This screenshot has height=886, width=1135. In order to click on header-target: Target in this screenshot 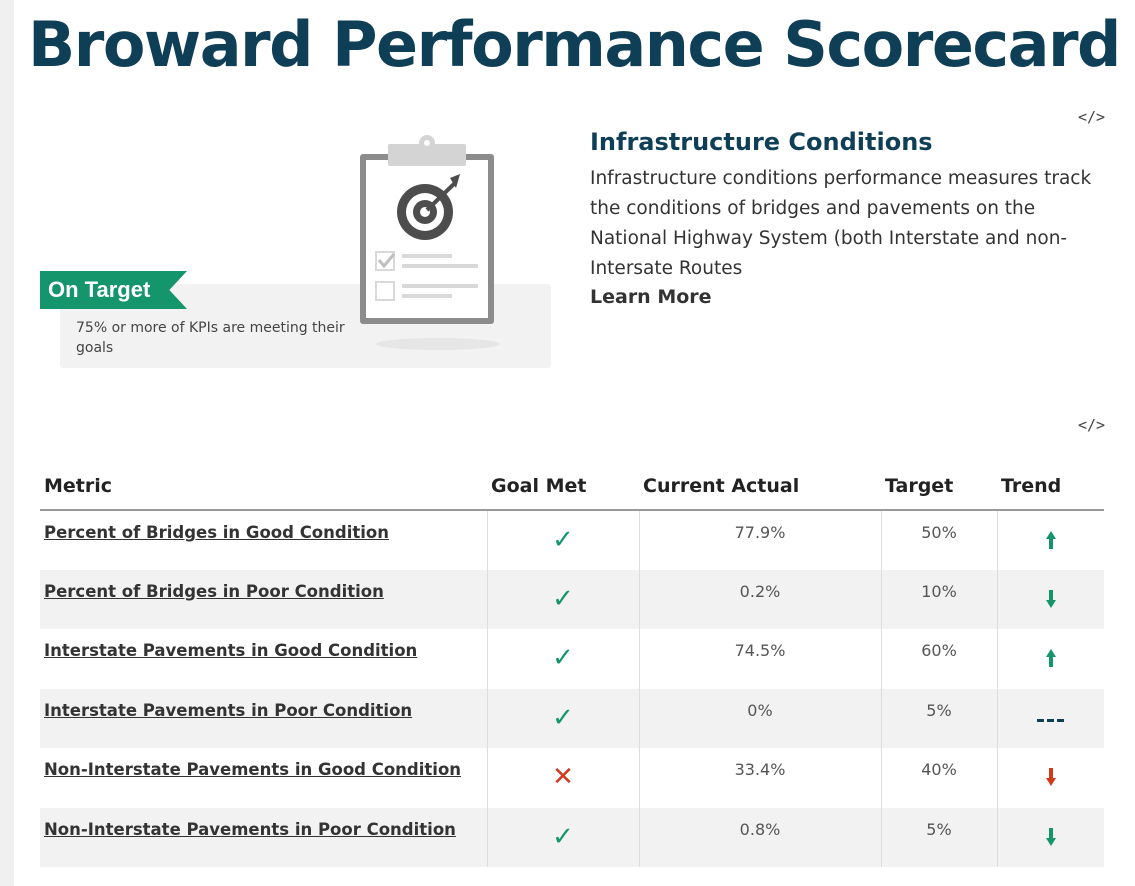, I will do `click(939, 486)`.